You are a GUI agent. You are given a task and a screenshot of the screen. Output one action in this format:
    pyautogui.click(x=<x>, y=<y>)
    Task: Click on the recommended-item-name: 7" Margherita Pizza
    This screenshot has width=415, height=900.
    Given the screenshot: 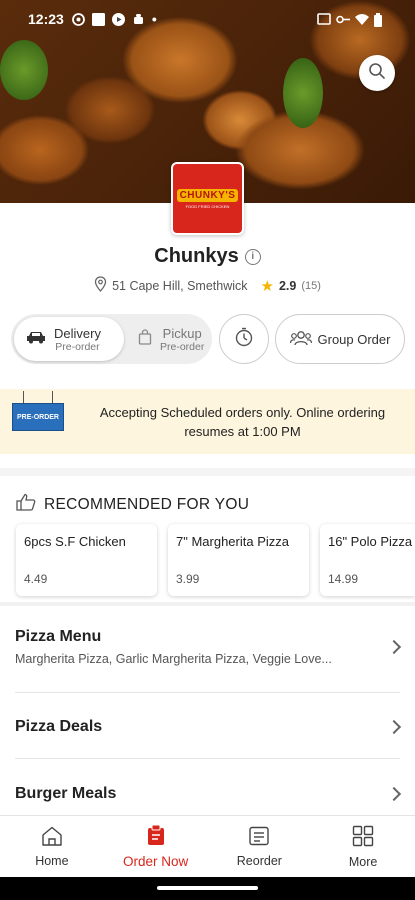 What is the action you would take?
    pyautogui.click(x=232, y=541)
    